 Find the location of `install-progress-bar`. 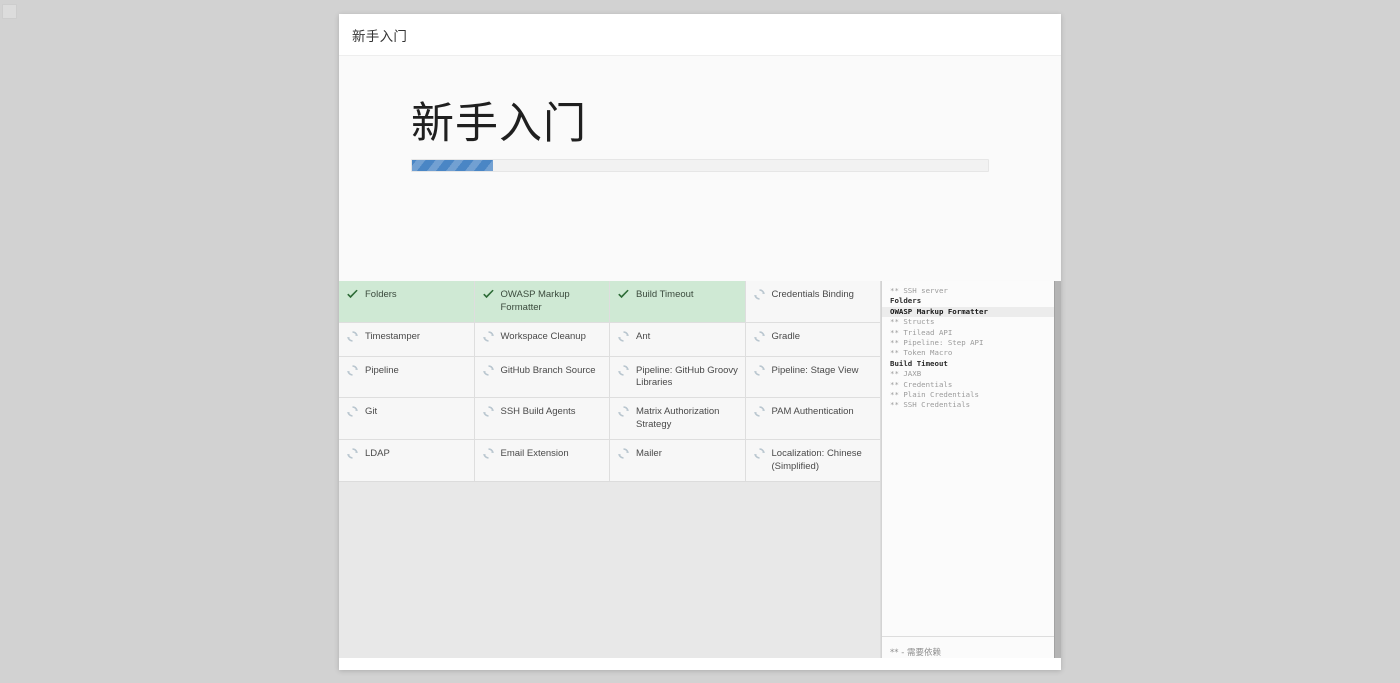

install-progress-bar is located at coordinates (700, 166).